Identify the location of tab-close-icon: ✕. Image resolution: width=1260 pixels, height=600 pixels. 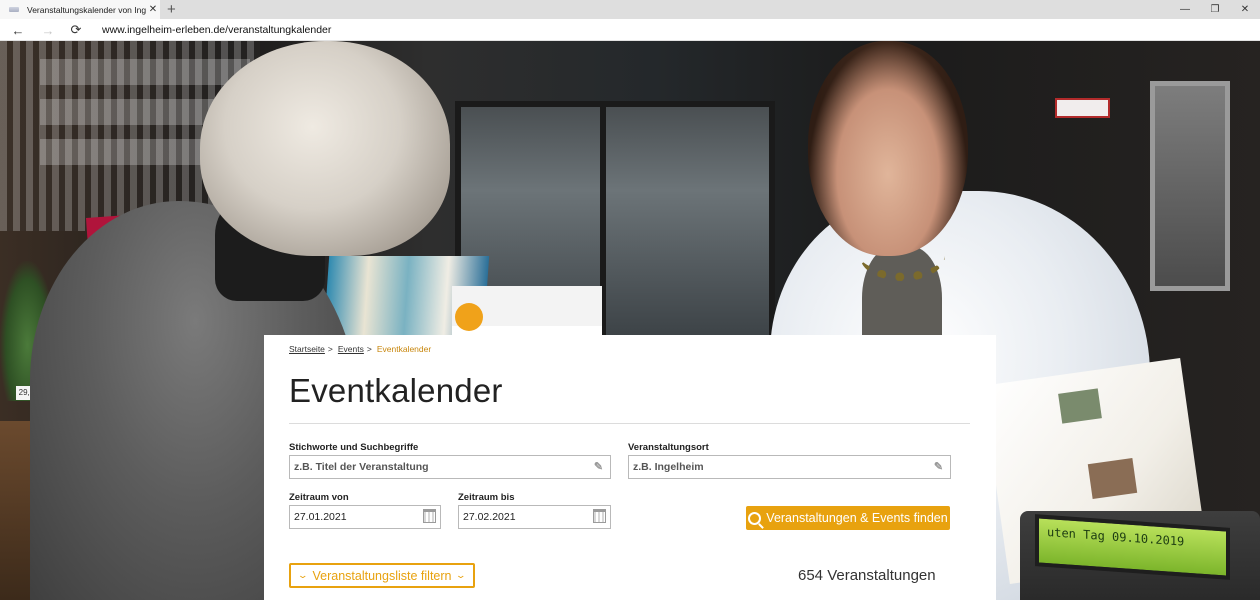
(153, 9).